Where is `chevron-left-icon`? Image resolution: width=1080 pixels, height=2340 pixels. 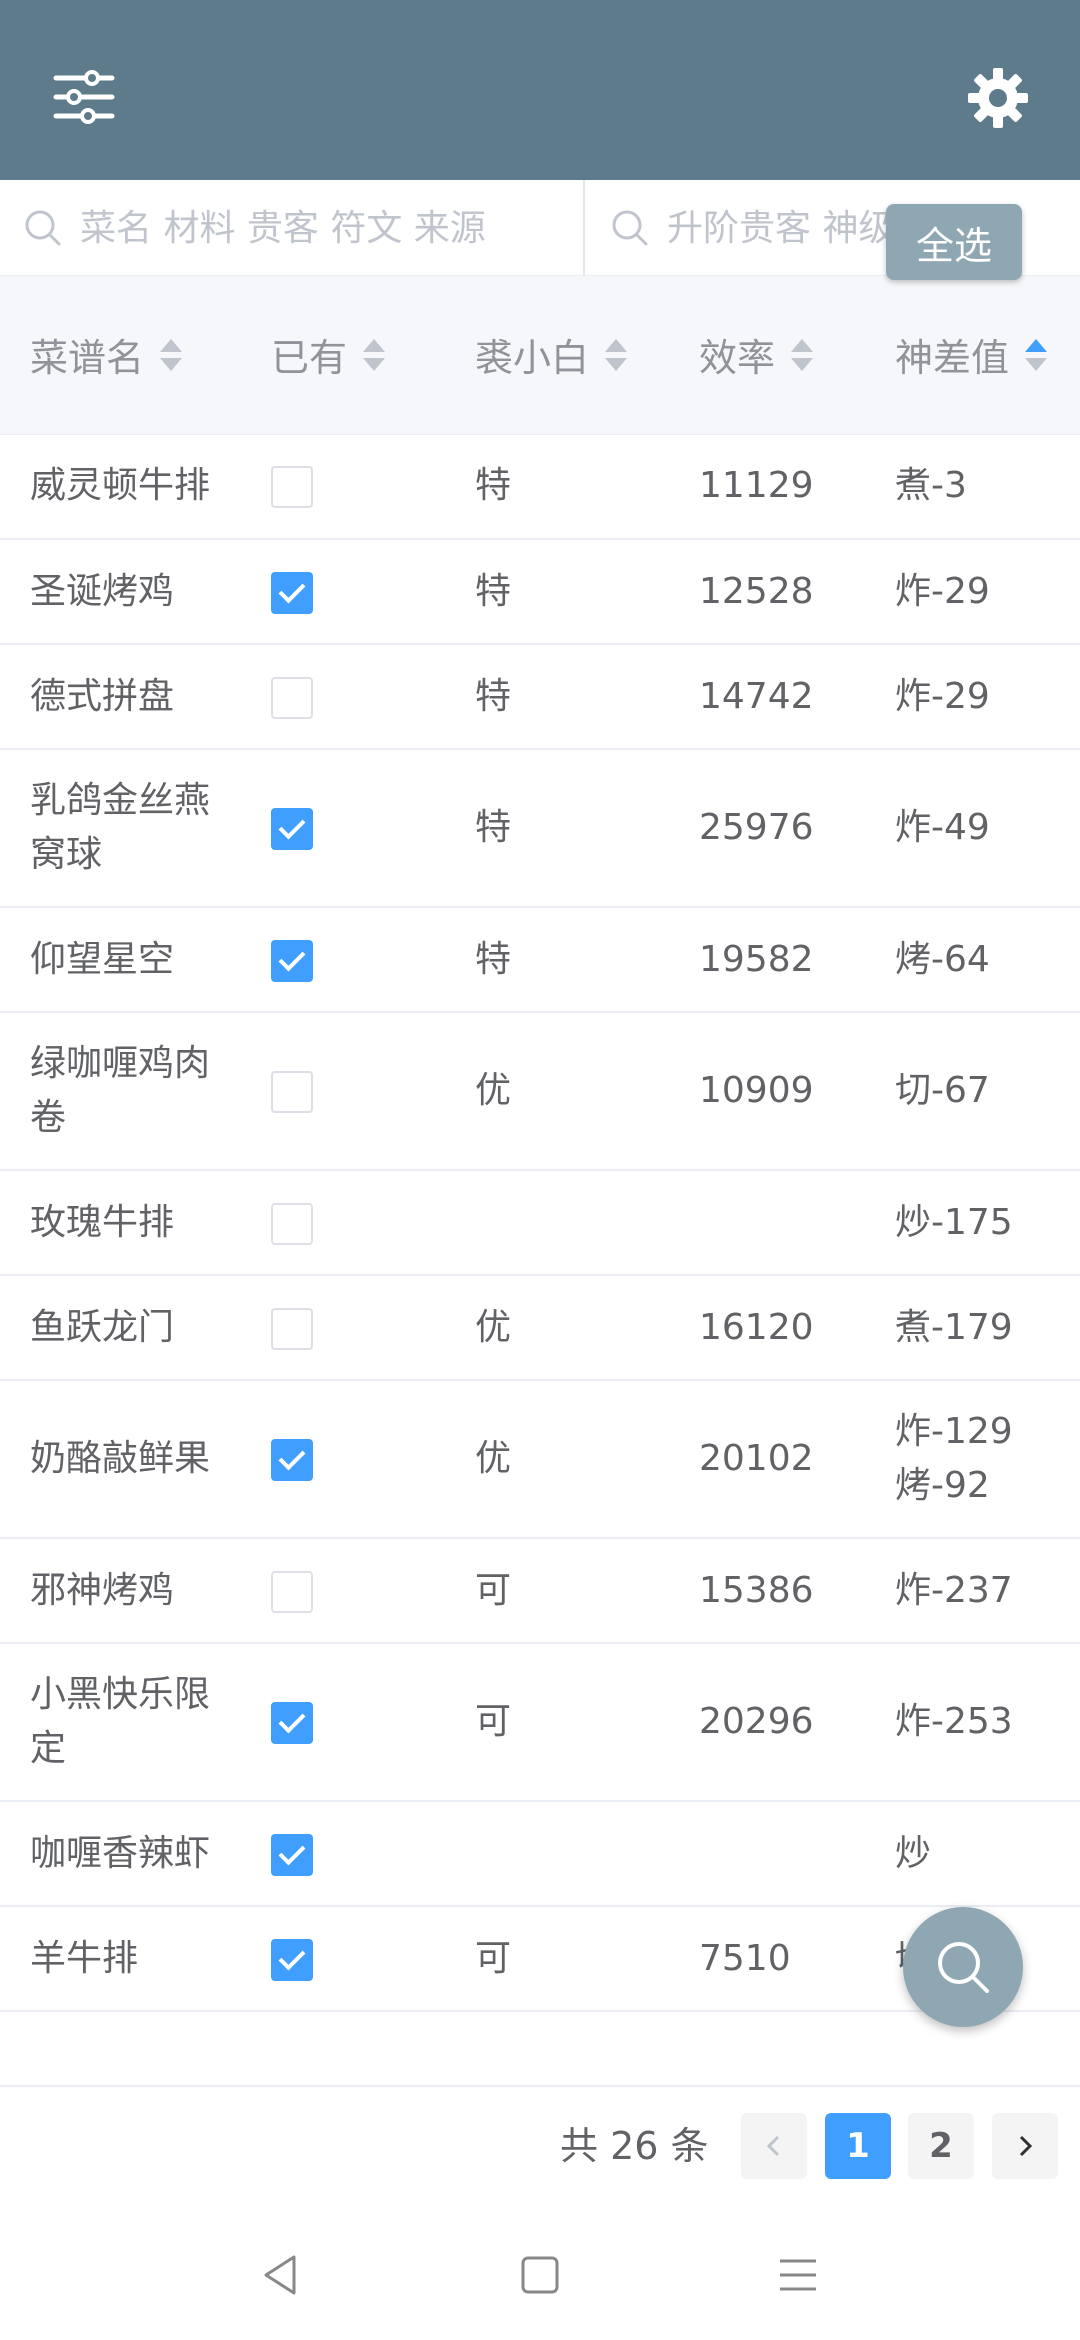 chevron-left-icon is located at coordinates (773, 2146).